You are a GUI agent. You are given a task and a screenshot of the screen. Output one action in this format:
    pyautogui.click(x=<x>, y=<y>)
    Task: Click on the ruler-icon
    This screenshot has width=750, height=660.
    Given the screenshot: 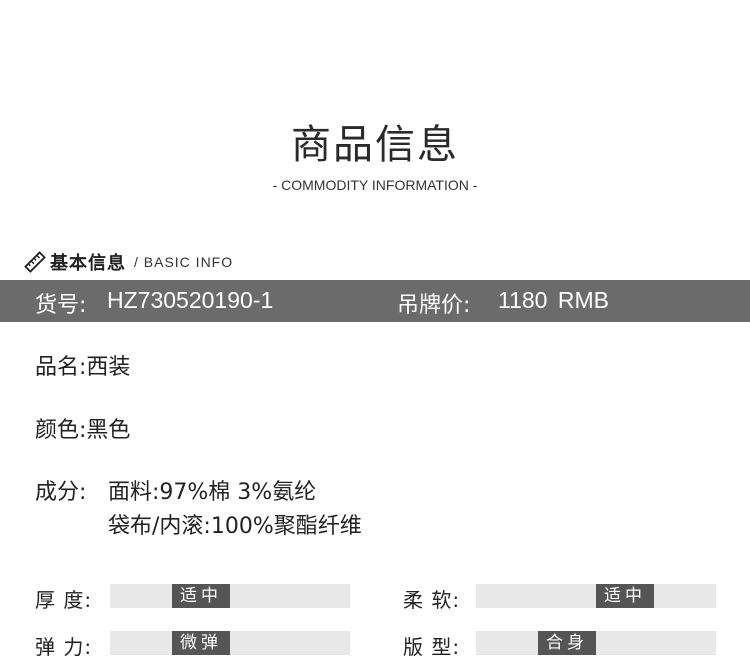 What is the action you would take?
    pyautogui.click(x=35, y=262)
    